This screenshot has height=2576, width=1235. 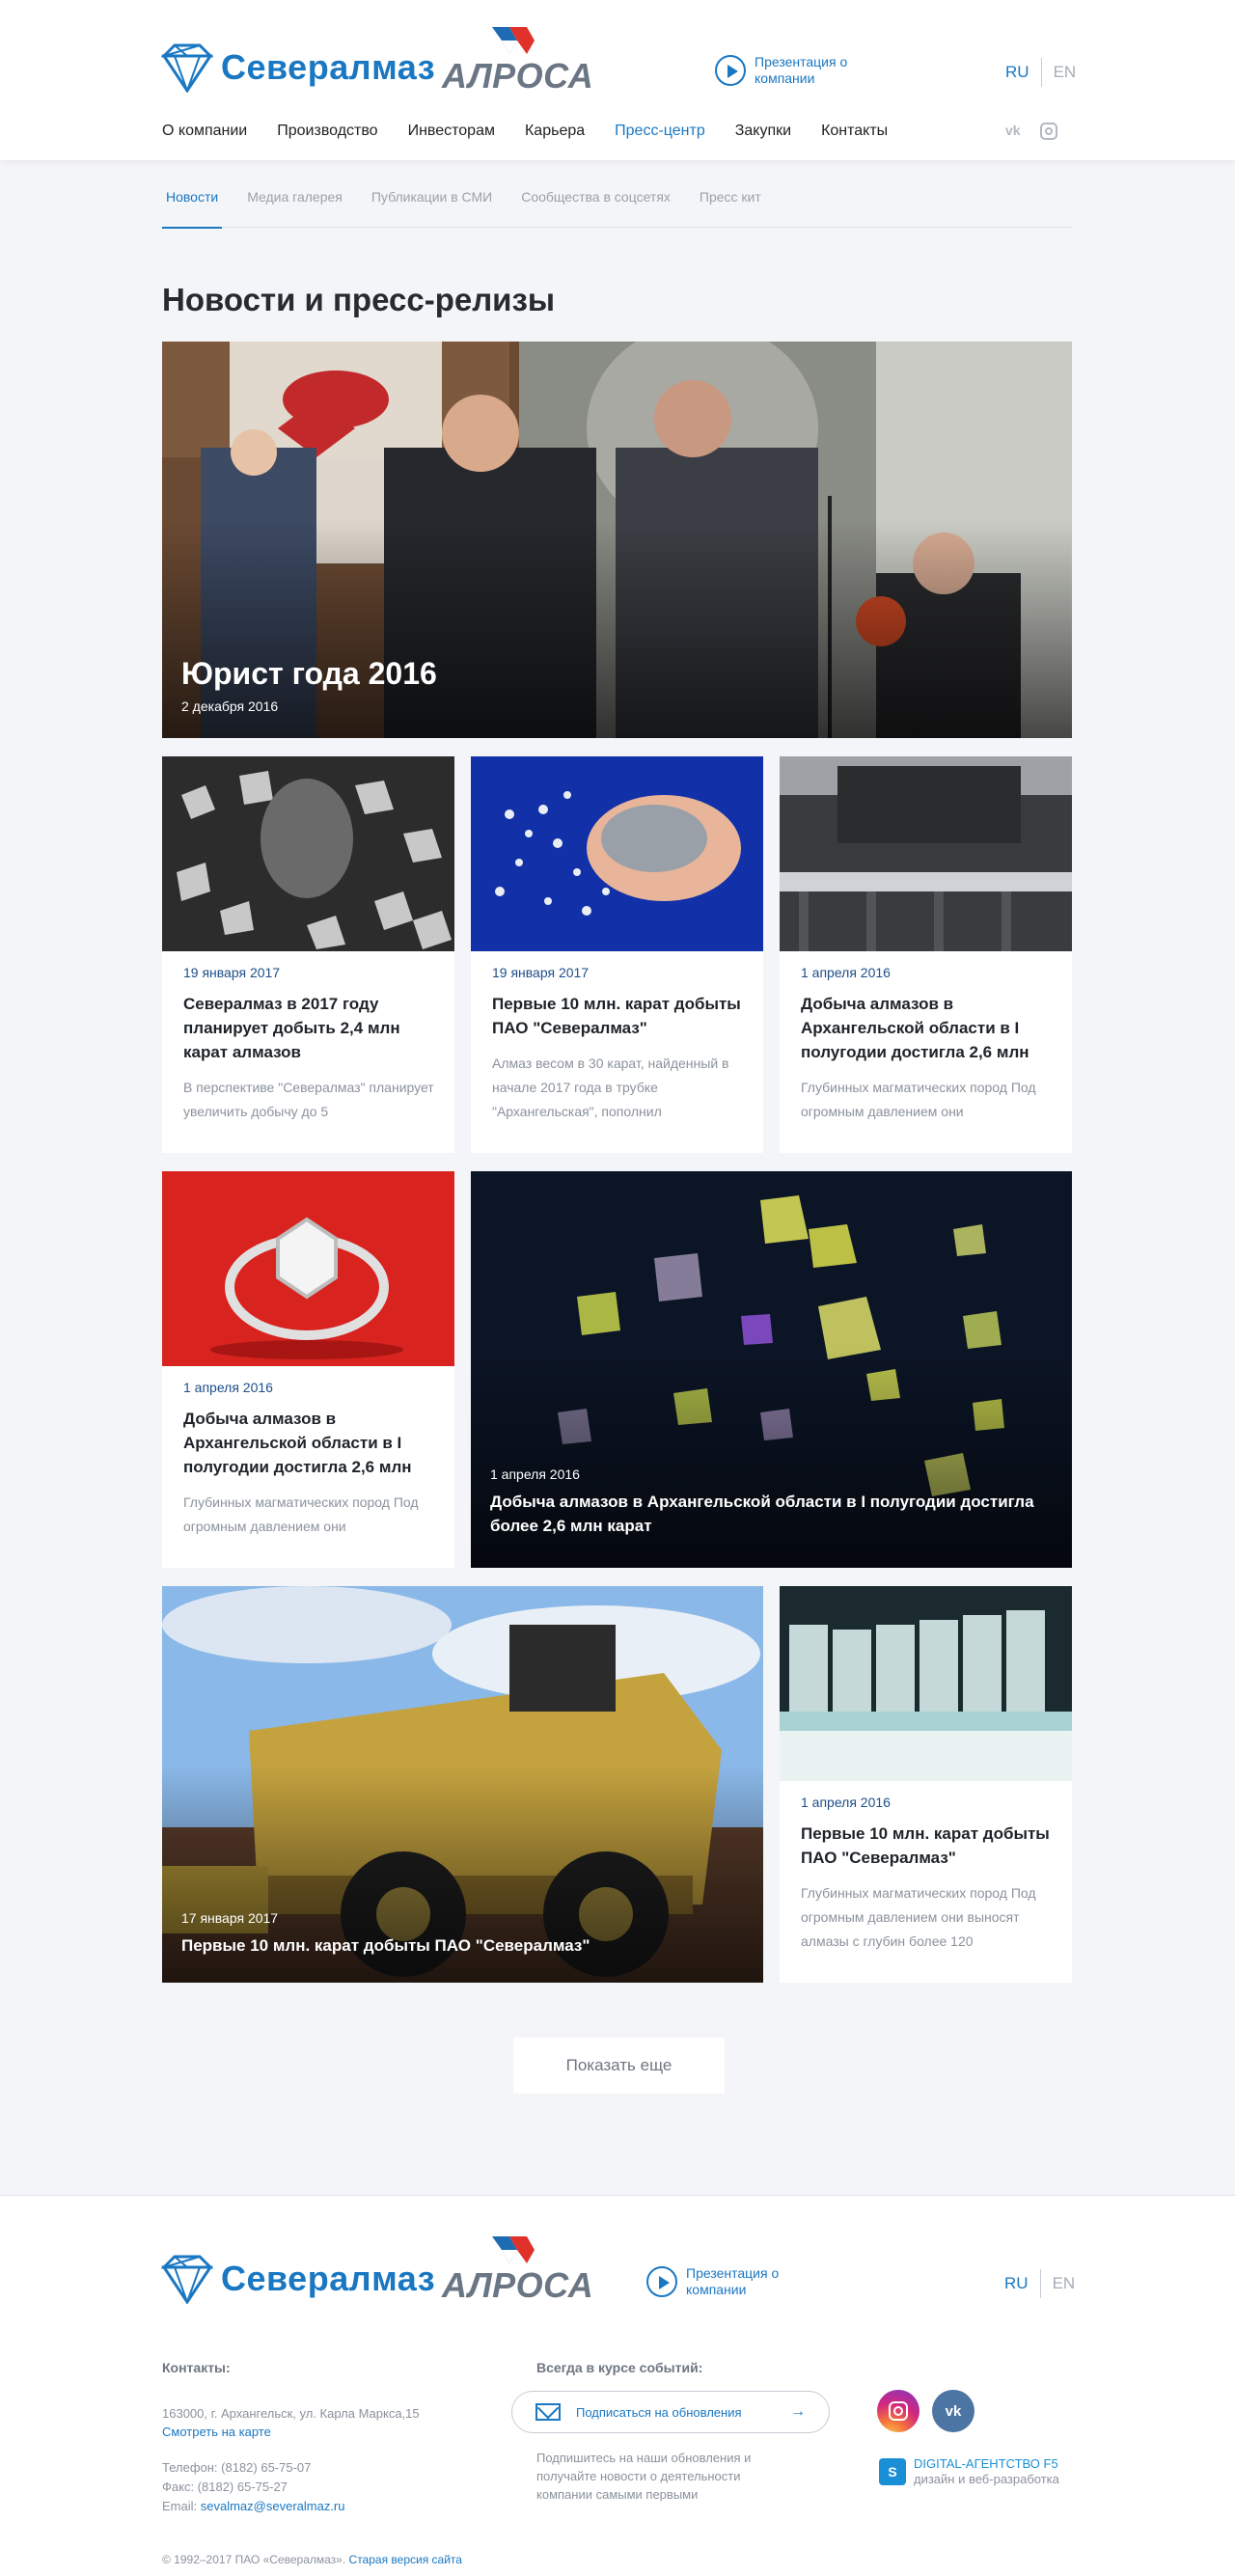 I want to click on contacts-phone: Телефон: (8182) 65-75-07, so click(x=237, y=2468).